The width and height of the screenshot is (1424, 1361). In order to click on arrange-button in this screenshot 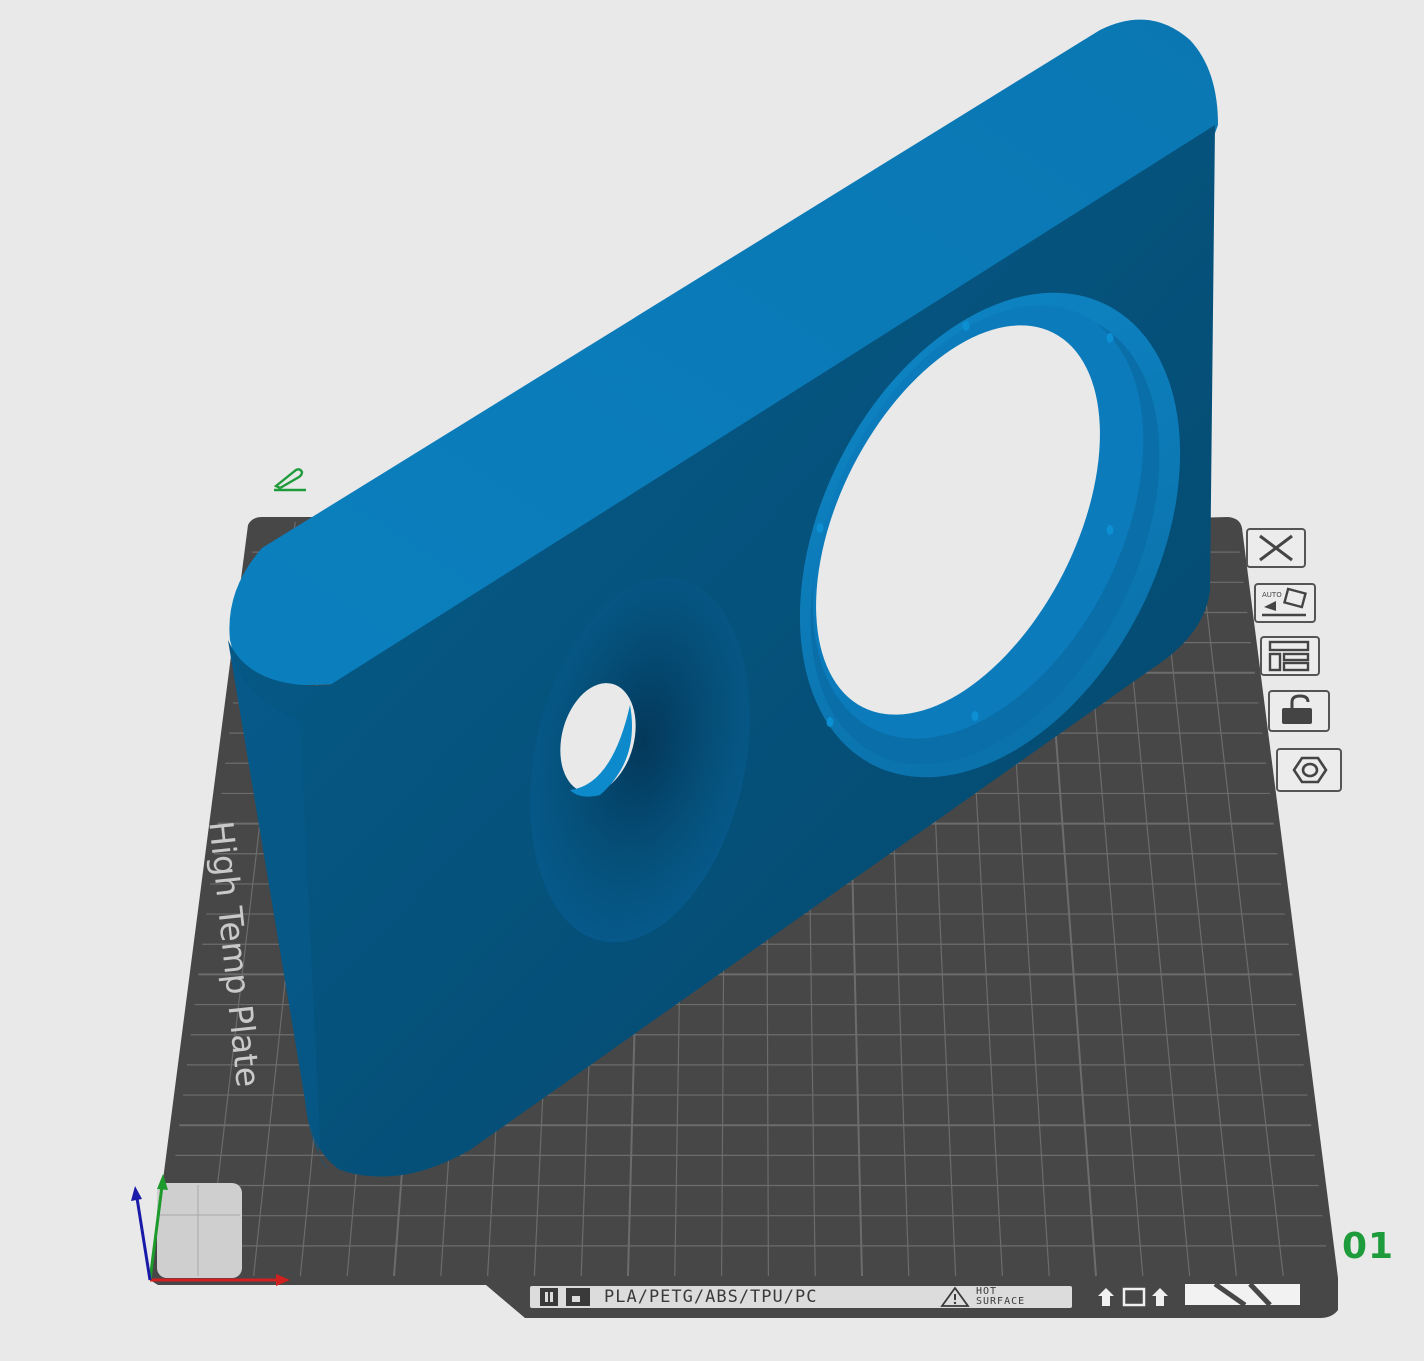, I will do `click(1290, 656)`.